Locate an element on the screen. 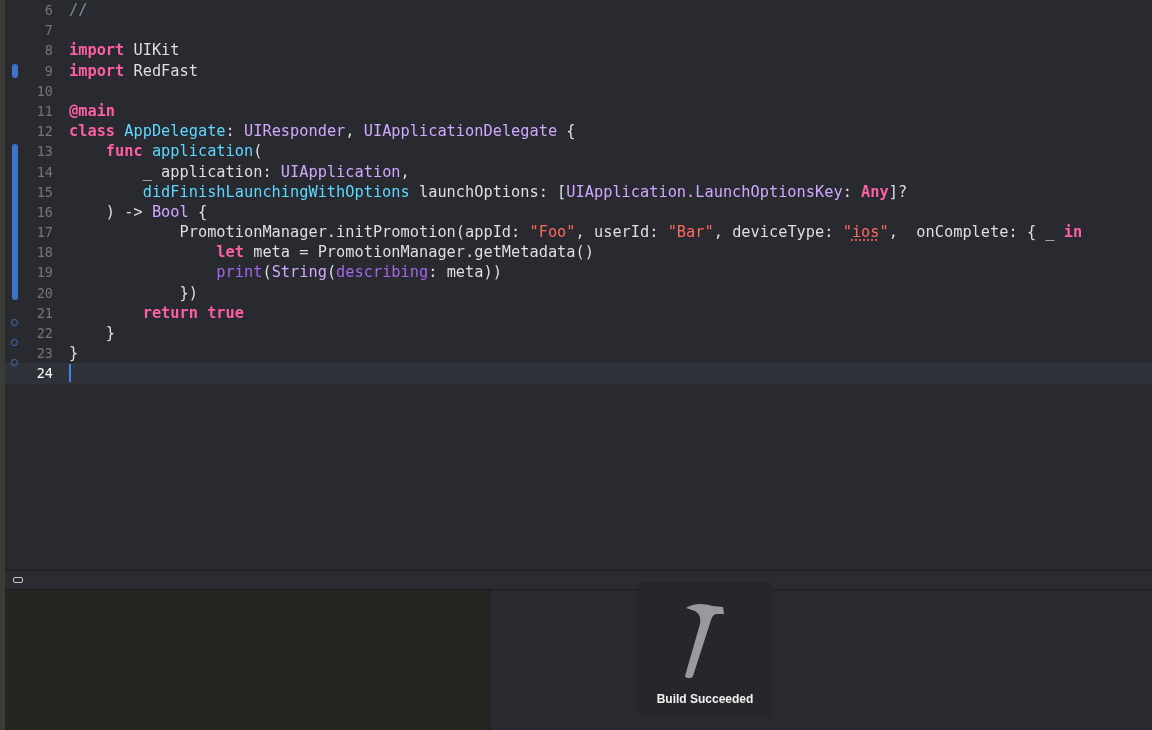 Image resolution: width=1152 pixels, height=730 pixels. line-number: 16 is located at coordinates (44, 212).